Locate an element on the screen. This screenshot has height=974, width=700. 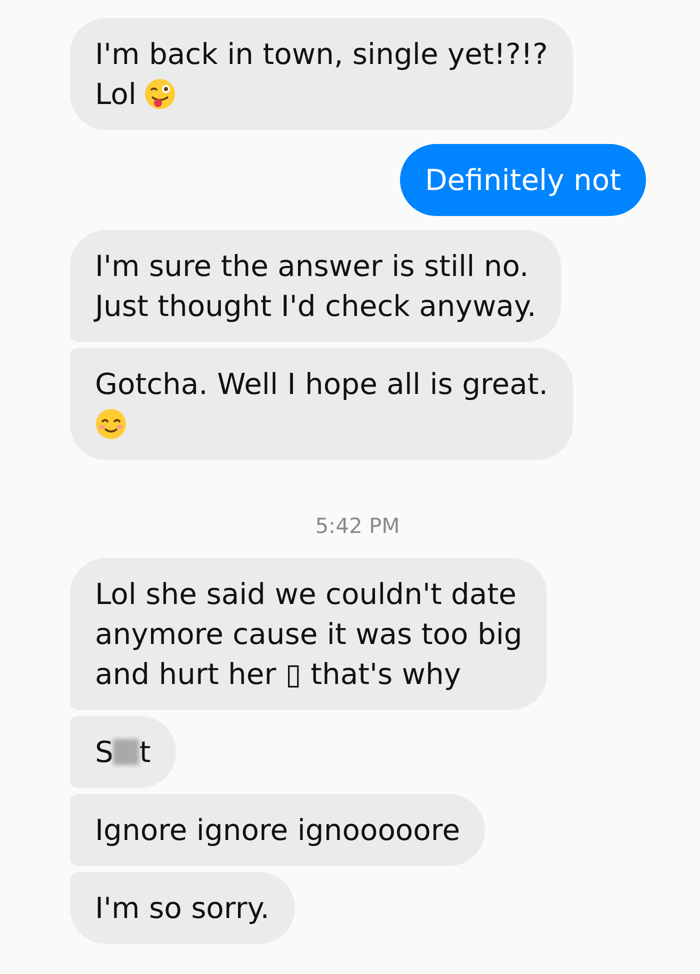
message-text: Definitely not is located at coordinates (522, 180).